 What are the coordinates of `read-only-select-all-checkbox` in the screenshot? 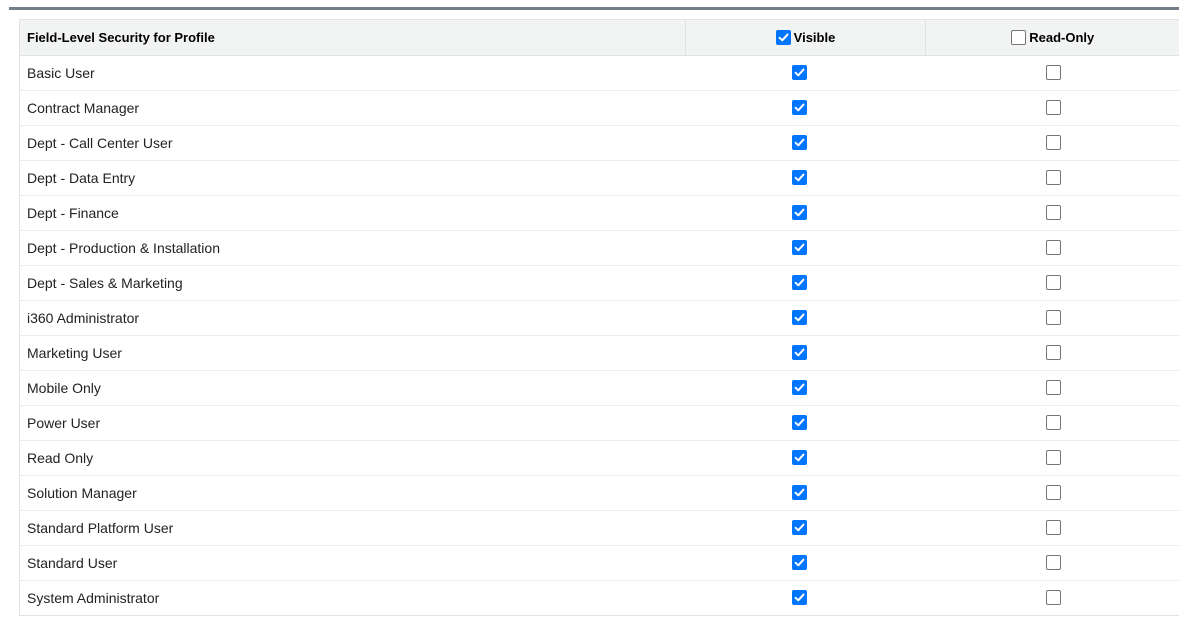 It's located at (1019, 37).